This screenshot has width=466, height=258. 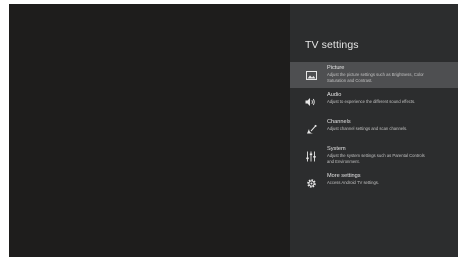 I want to click on panel-title: TV settings, so click(x=332, y=45).